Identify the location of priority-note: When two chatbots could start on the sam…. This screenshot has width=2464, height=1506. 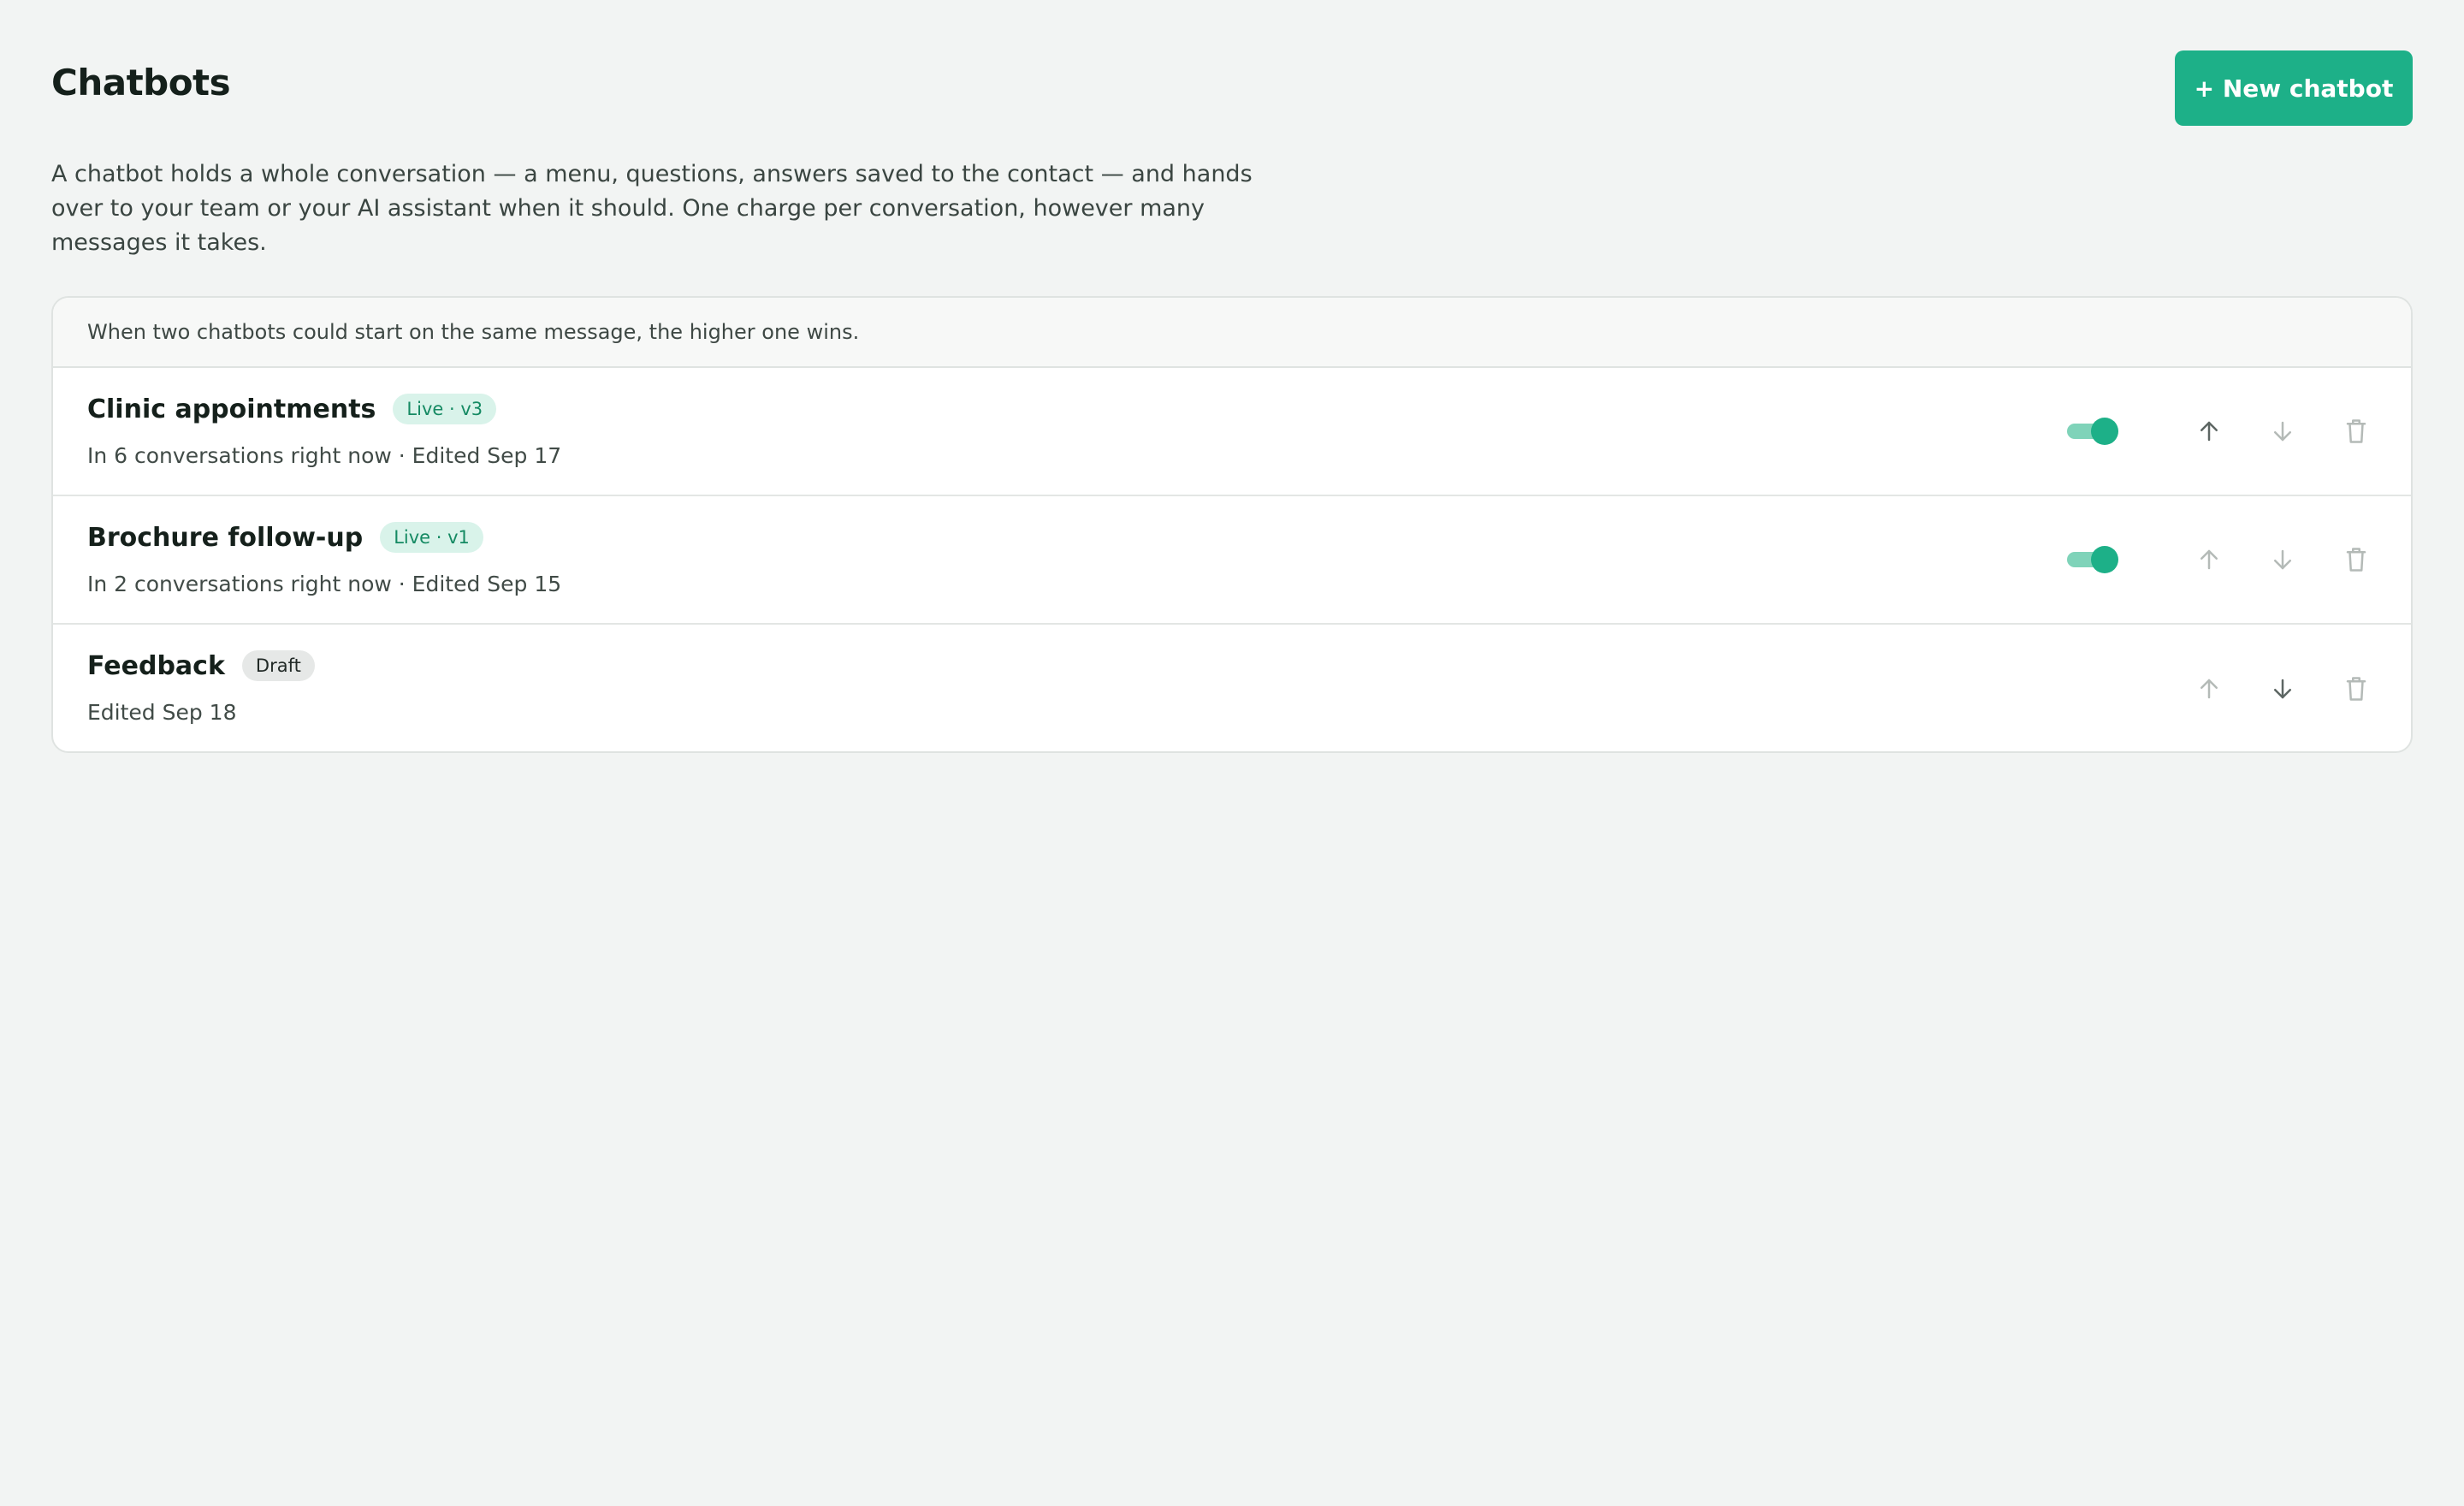
(1232, 333).